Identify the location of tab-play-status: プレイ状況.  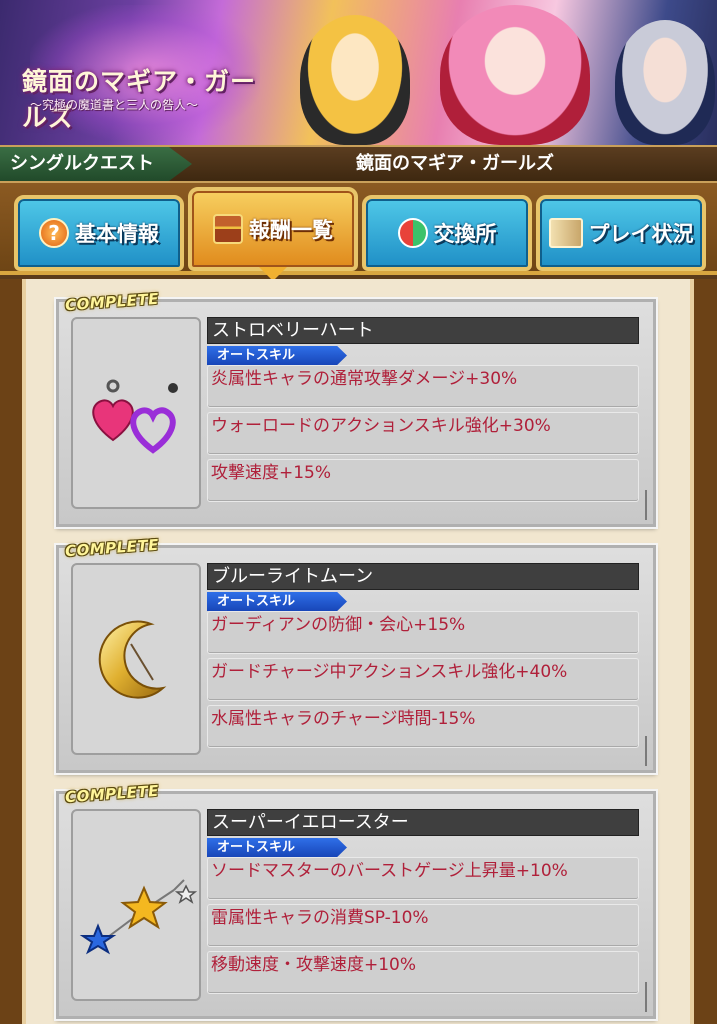
(621, 233).